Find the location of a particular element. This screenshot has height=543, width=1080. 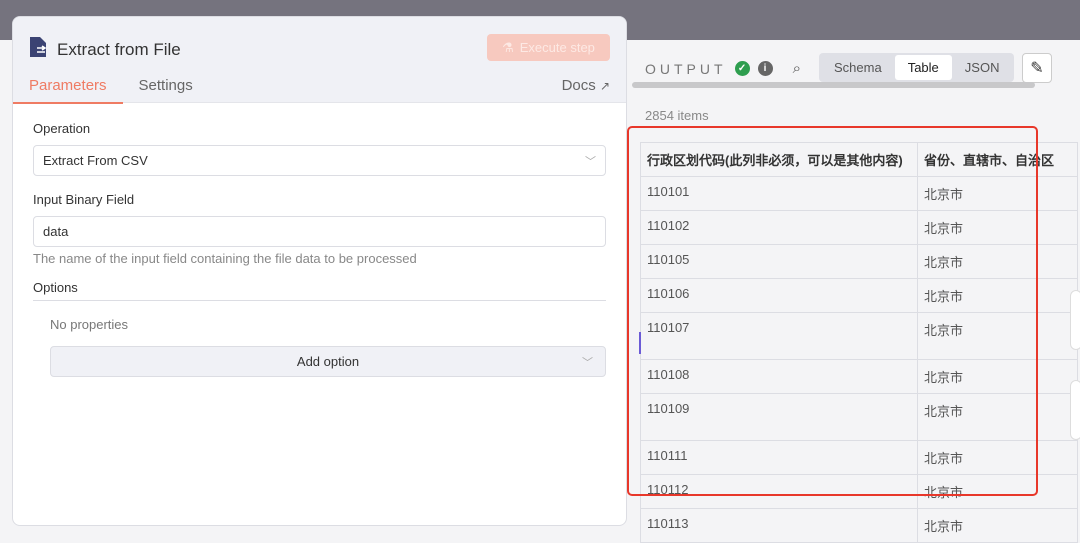

node-title-text: Extract from File is located at coordinates (119, 49).